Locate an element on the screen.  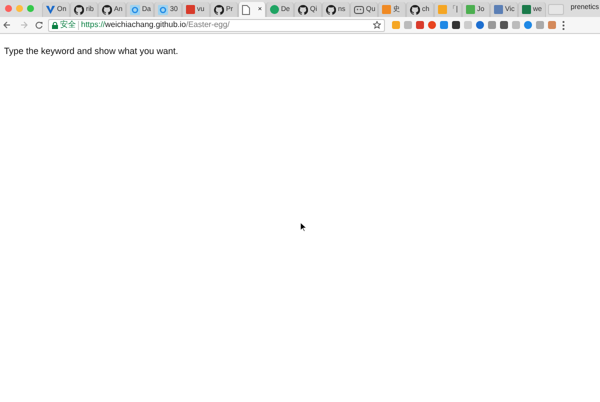
address-bar: 安全 https://weichiachang.github.io/Easter-egg/ is located at coordinates (216, 25).